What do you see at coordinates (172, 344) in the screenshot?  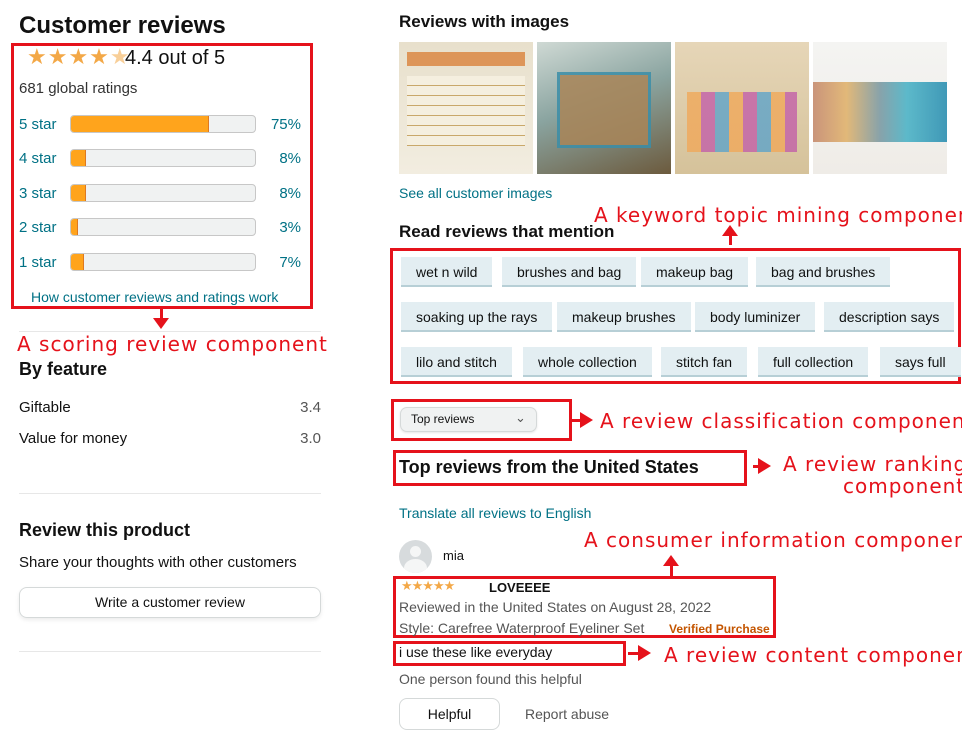 I see `scoring-annotation: A scoring review component` at bounding box center [172, 344].